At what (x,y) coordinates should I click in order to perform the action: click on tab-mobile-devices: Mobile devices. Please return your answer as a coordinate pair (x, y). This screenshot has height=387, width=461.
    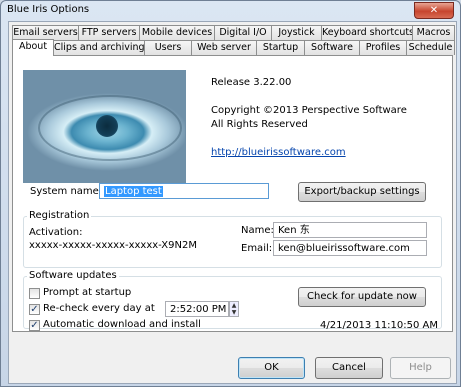
    Looking at the image, I should click on (177, 32).